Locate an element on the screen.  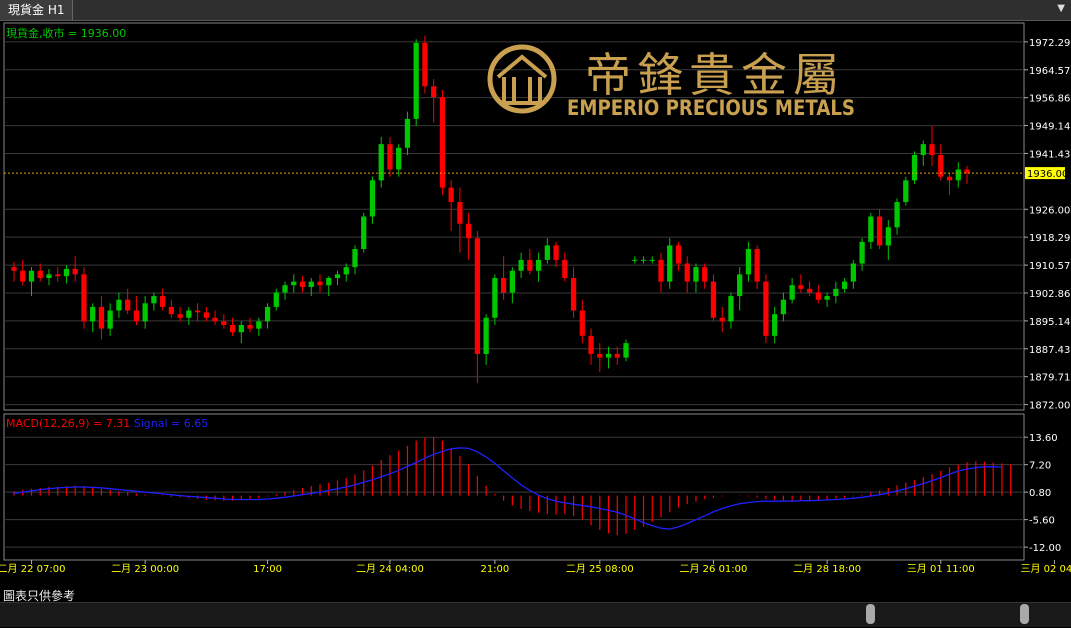
logo-emblem-icon is located at coordinates (522, 79).